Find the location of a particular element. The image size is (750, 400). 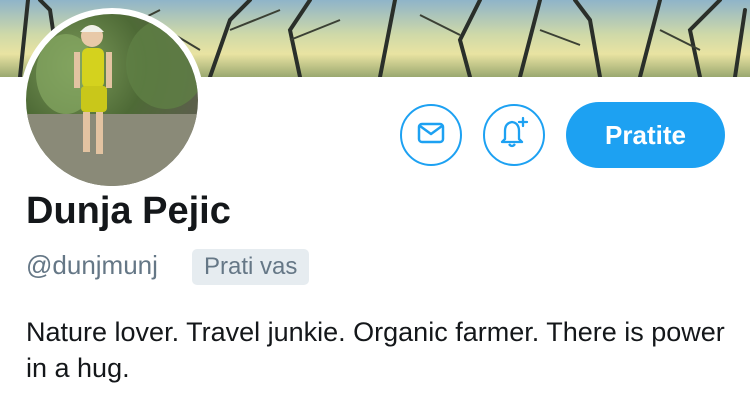

follows-you-label: Prati vas is located at coordinates (251, 266).